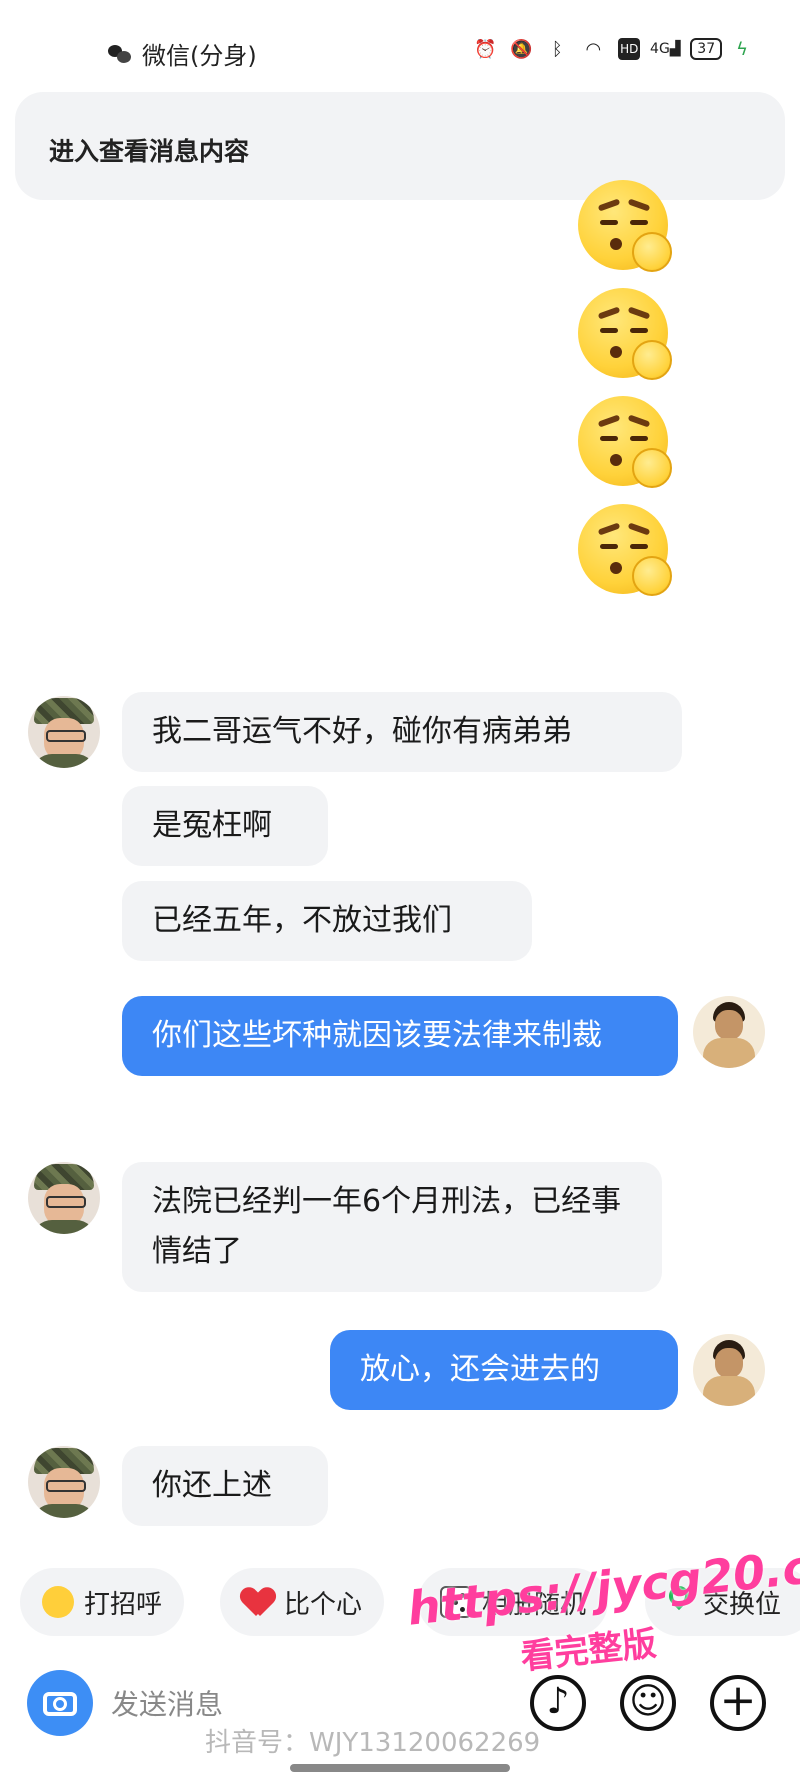  I want to click on home-indicator, so click(400, 1768).